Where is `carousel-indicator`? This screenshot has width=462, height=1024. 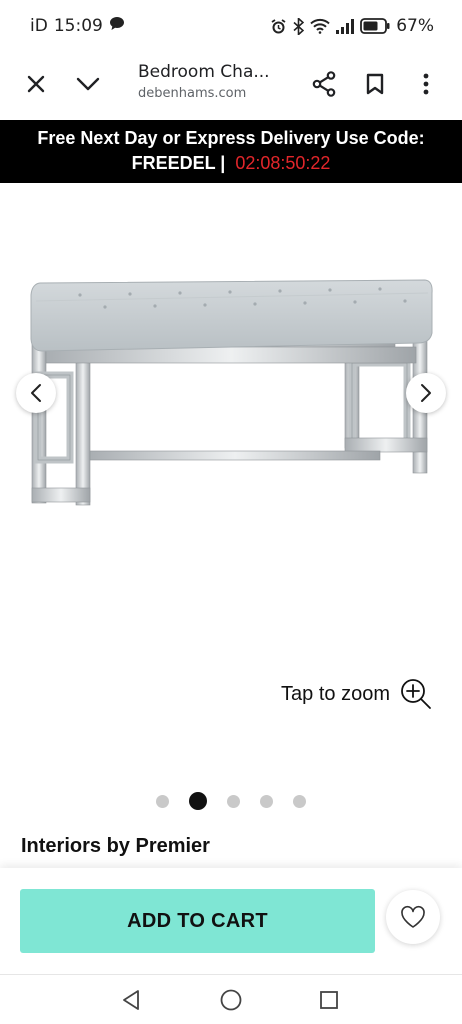
carousel-indicator is located at coordinates (231, 801).